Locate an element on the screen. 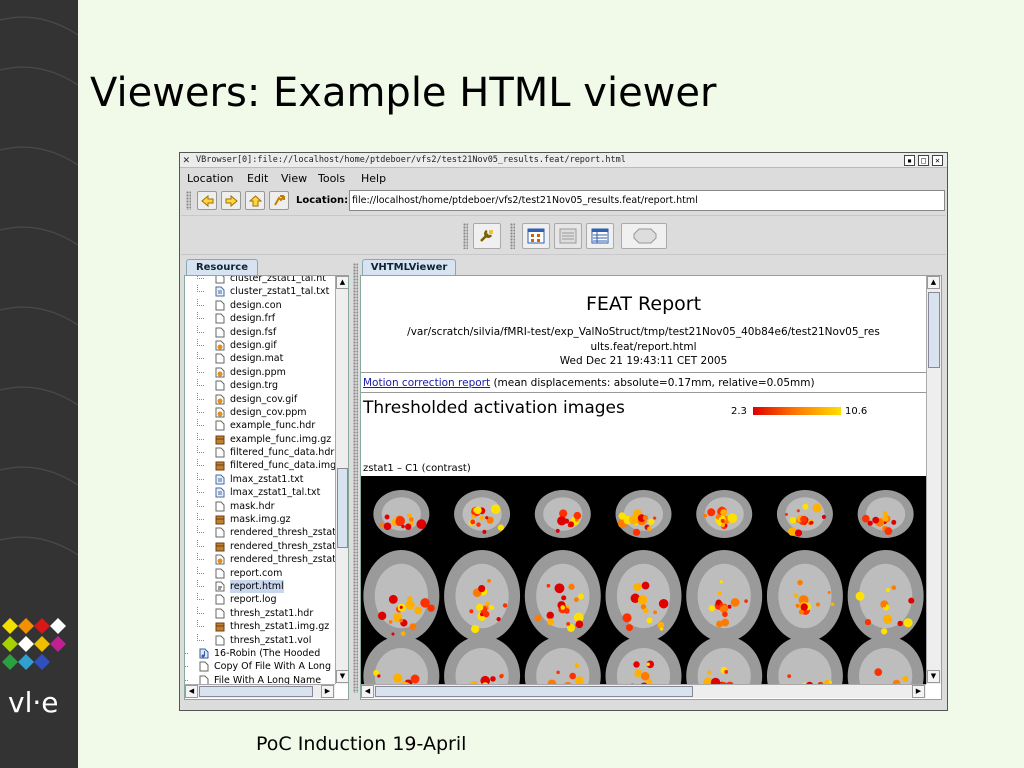 The width and height of the screenshot is (1024, 768). brain-activation-image is located at coordinates (643, 580).